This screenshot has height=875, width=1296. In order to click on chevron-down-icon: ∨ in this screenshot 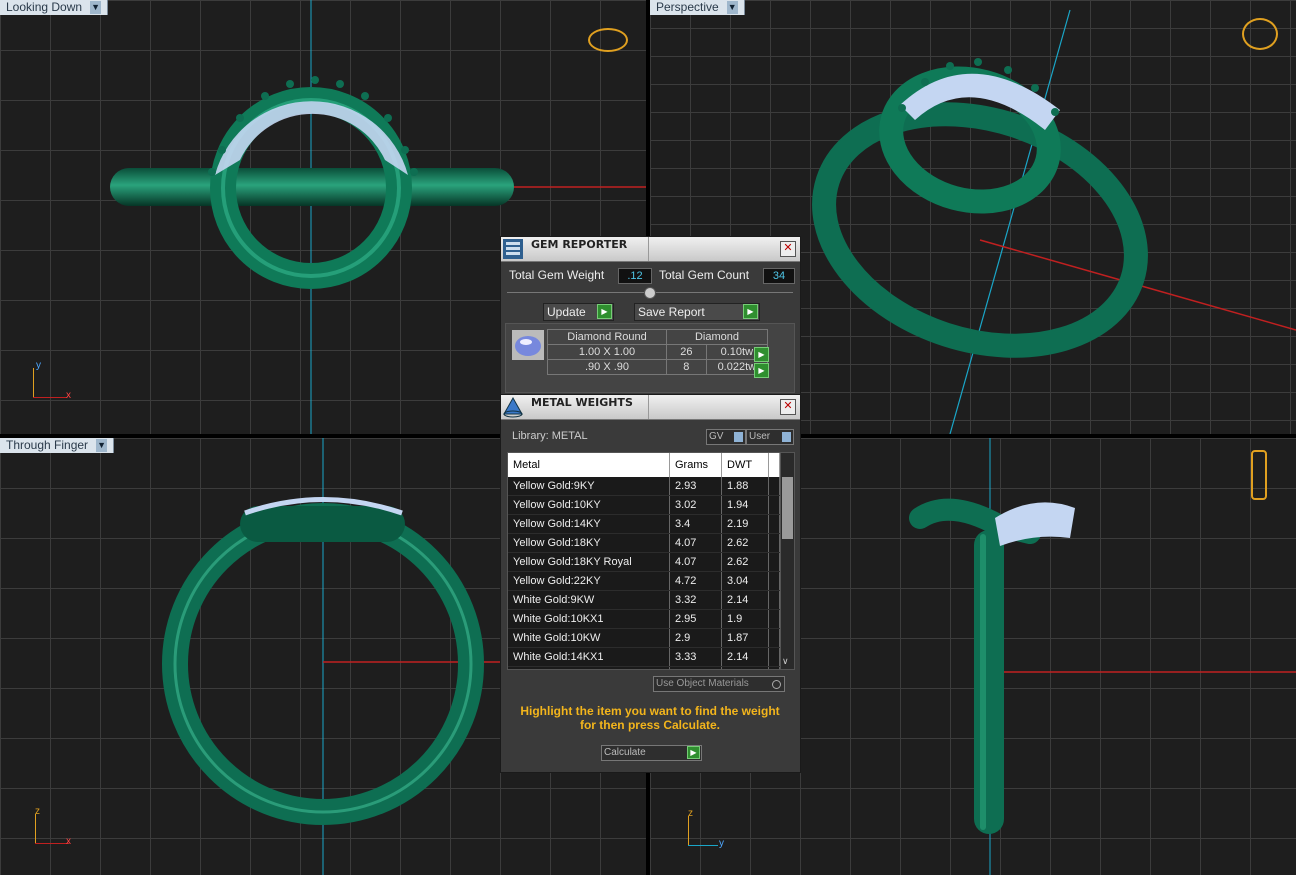, I will do `click(785, 661)`.